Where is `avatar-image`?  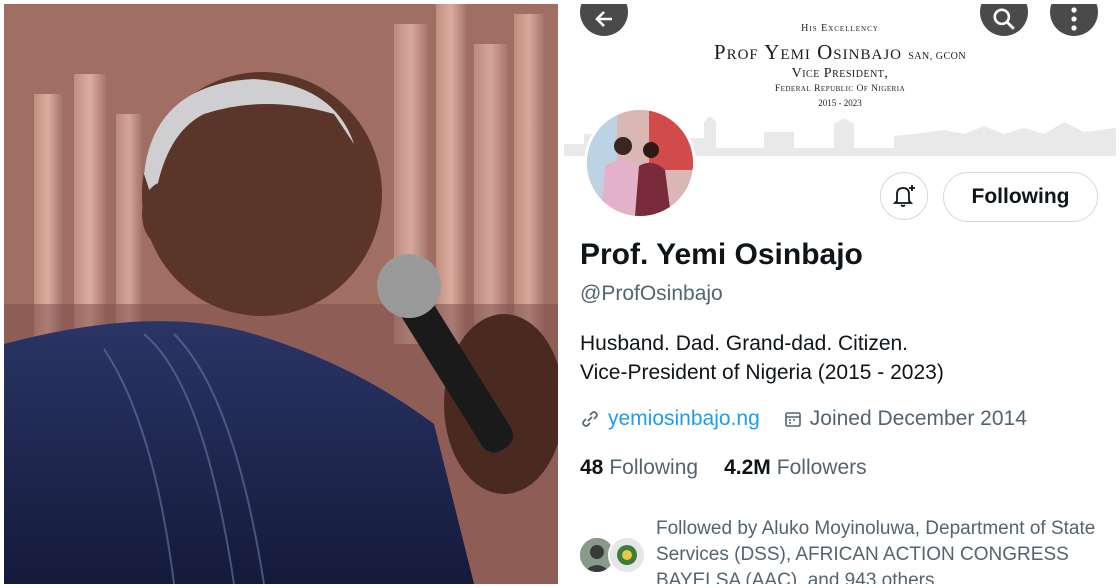
avatar-image is located at coordinates (640, 163).